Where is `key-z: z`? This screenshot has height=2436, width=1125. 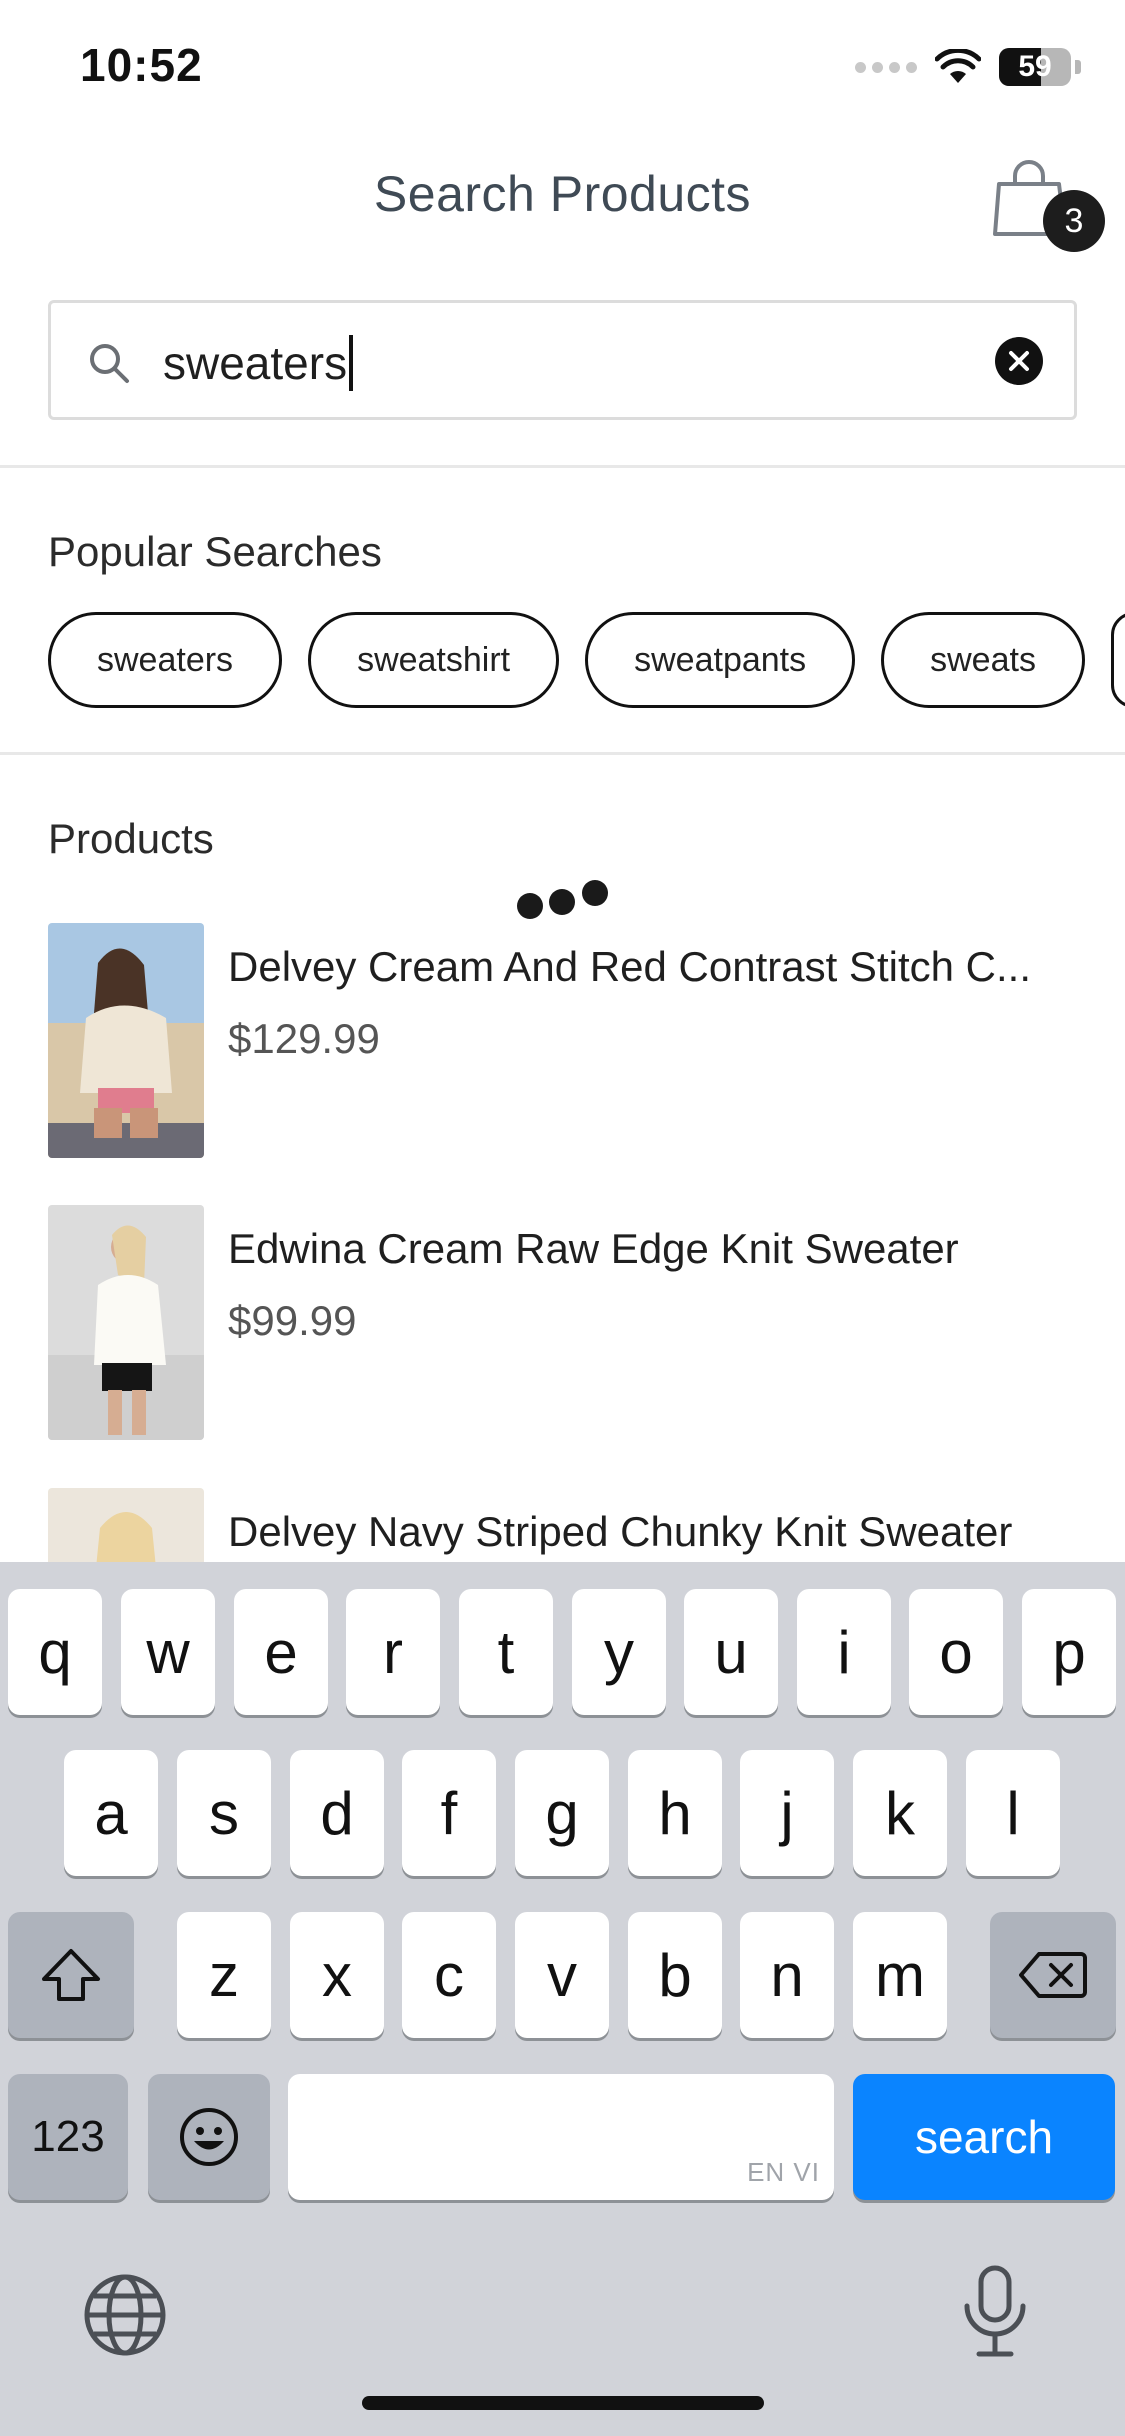 key-z: z is located at coordinates (224, 1975).